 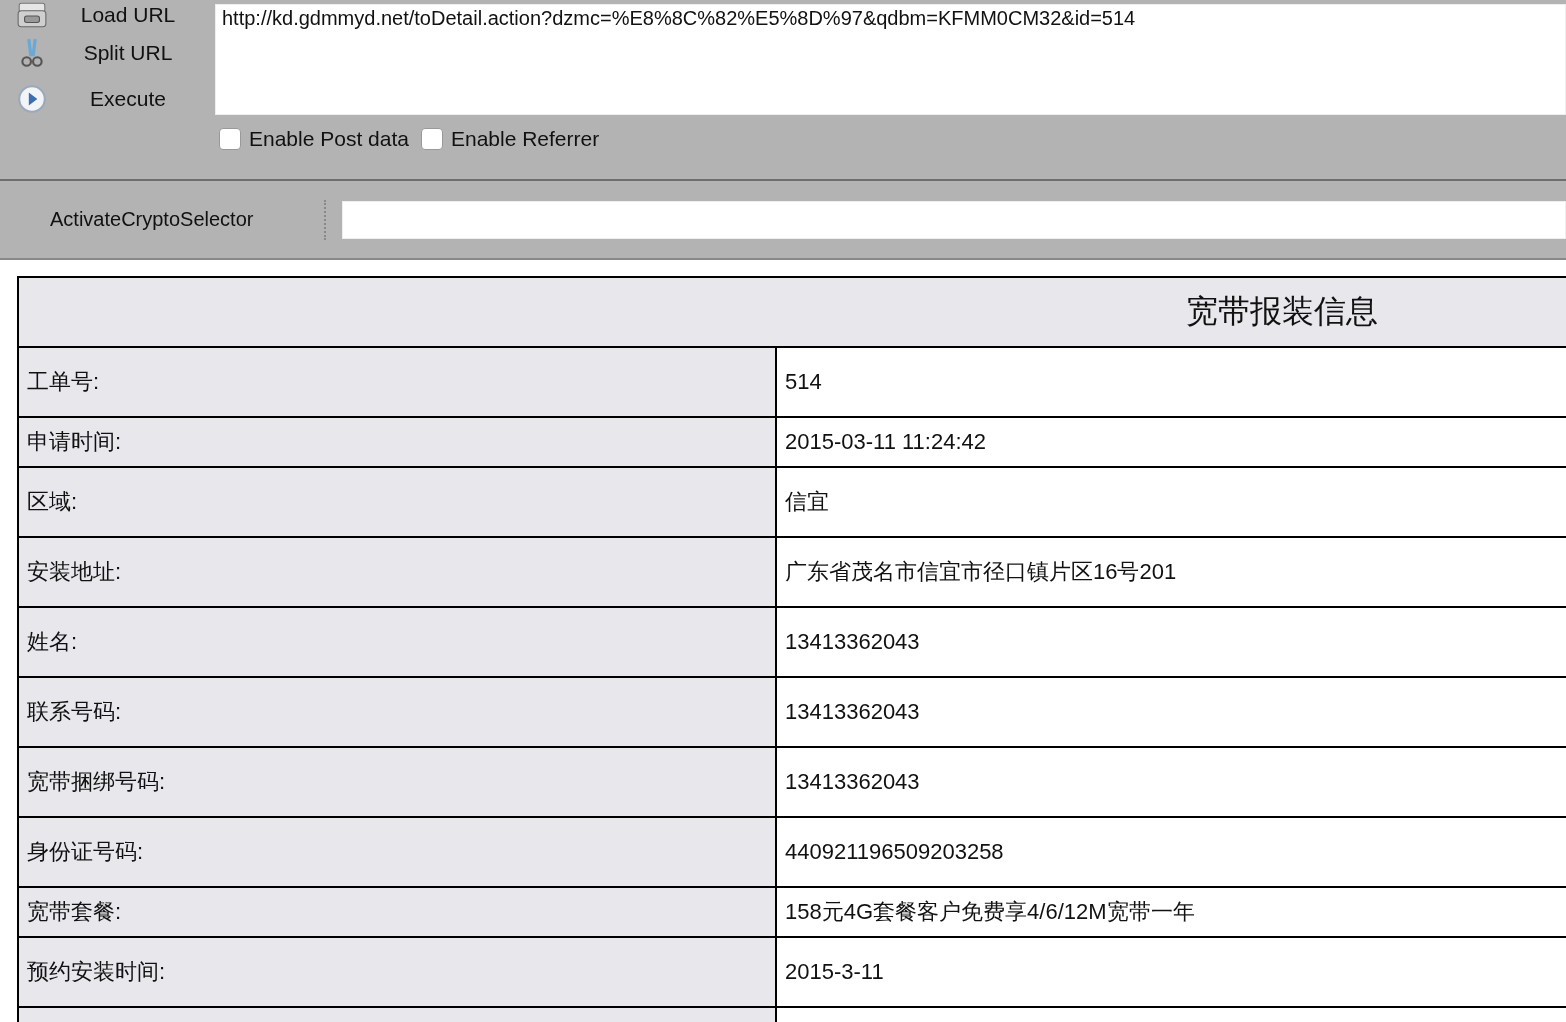 I want to click on checkbox-label: Enable Referrer, so click(x=525, y=139).